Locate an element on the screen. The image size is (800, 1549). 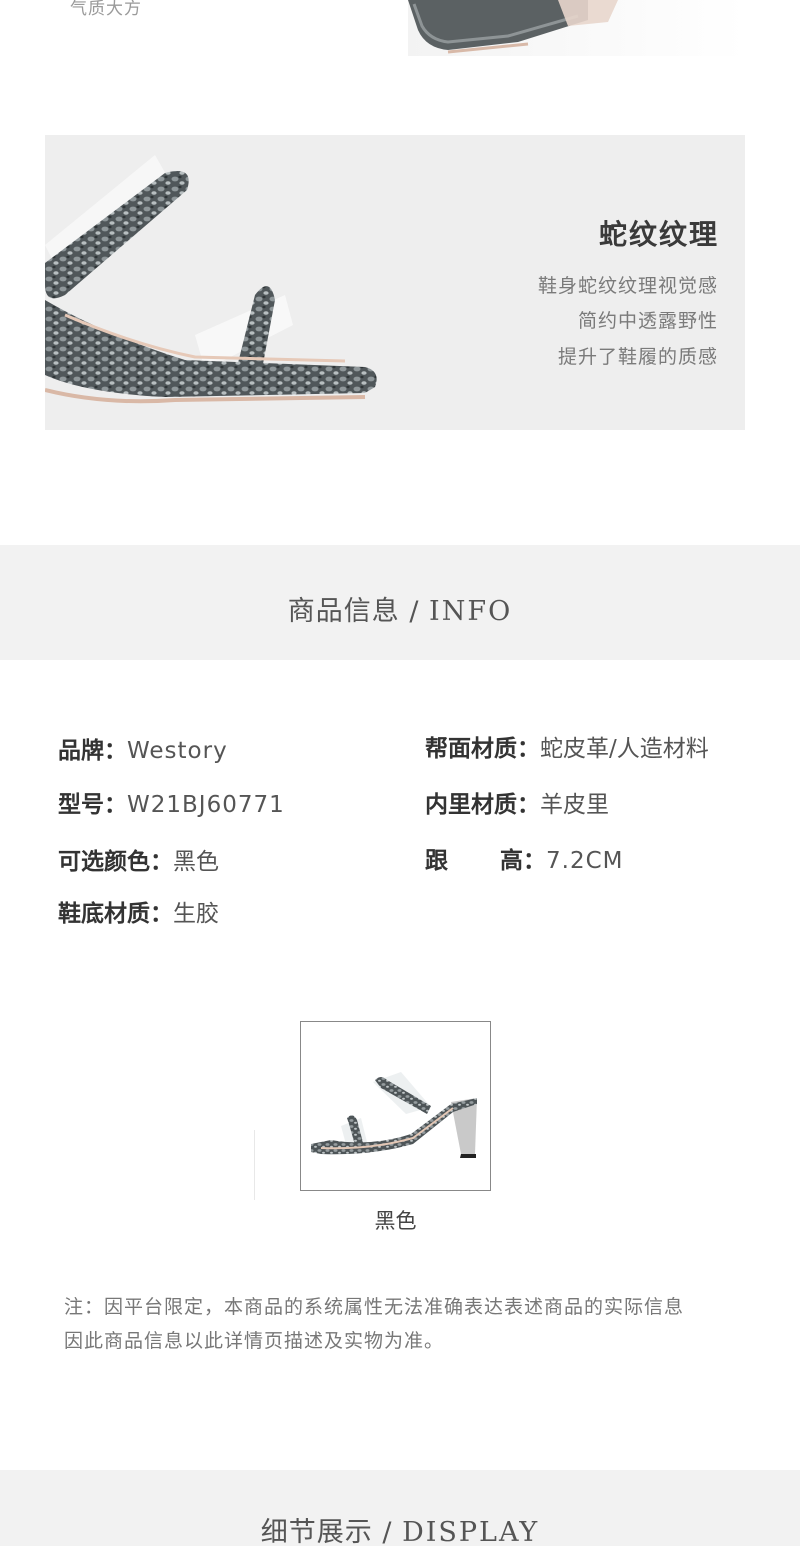
info-row-sole: 鞋底材质：生胶 is located at coordinates (138, 911).